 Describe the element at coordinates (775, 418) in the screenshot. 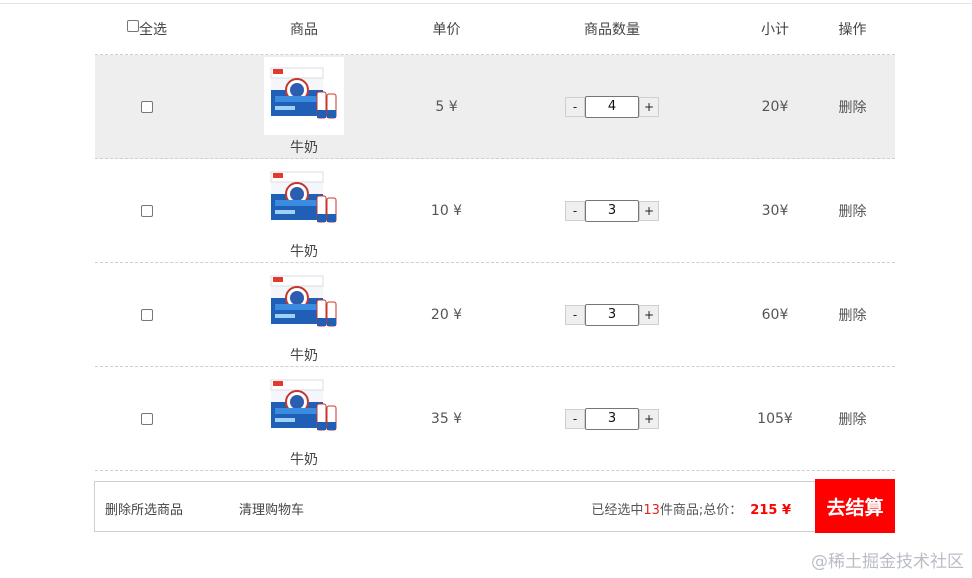

I see `subtotal: 105¥` at that location.